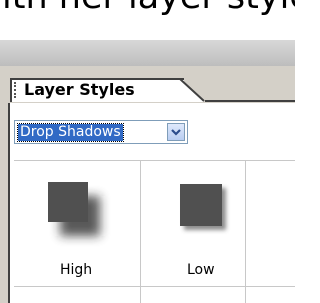 This screenshot has width=320, height=303. Describe the element at coordinates (79, 89) in the screenshot. I see `tab-label: Layer Styles` at that location.